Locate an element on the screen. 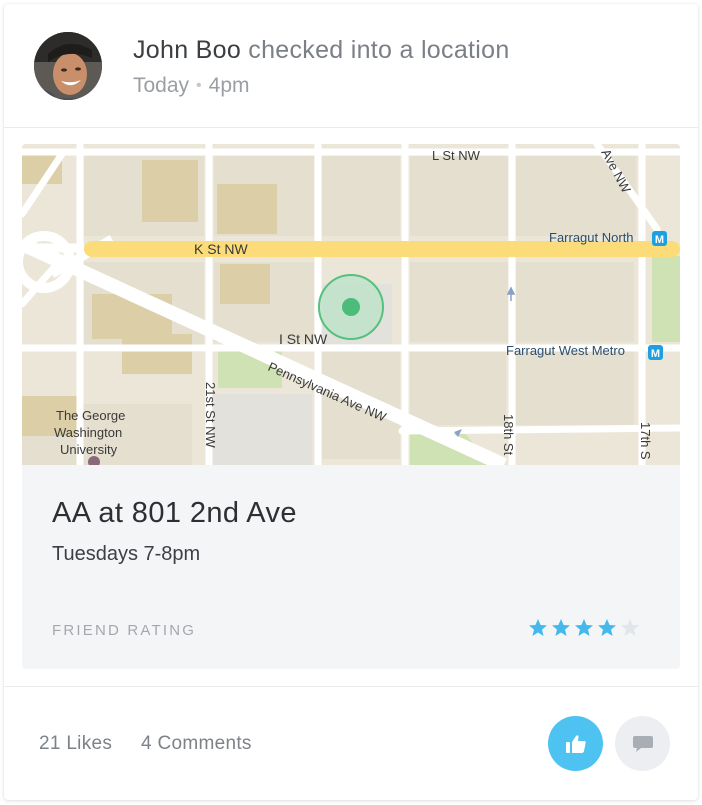 The image size is (702, 805). post-footer: 21 Likes 4 Comments is located at coordinates (351, 743).